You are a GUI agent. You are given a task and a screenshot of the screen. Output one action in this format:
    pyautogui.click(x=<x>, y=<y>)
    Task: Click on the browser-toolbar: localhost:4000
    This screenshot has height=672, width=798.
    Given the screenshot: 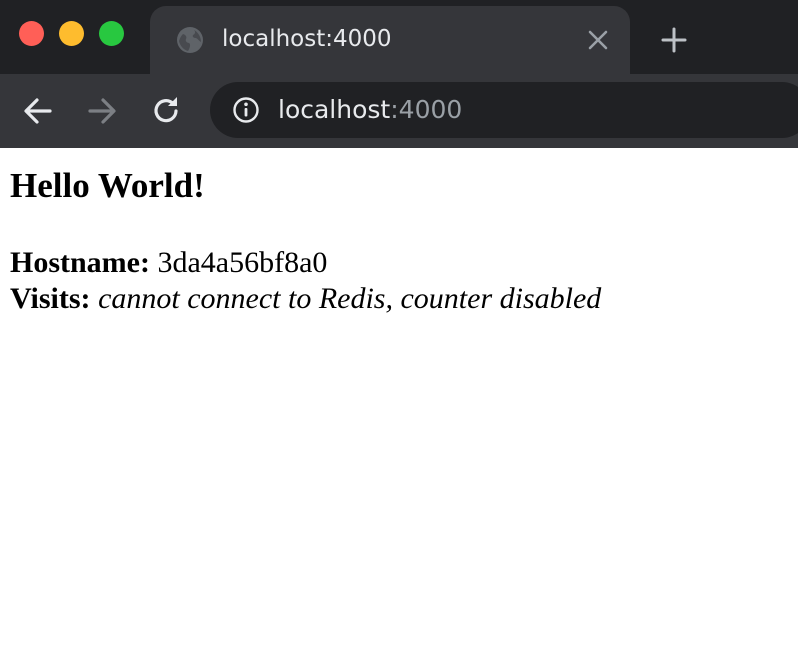 What is the action you would take?
    pyautogui.click(x=399, y=111)
    